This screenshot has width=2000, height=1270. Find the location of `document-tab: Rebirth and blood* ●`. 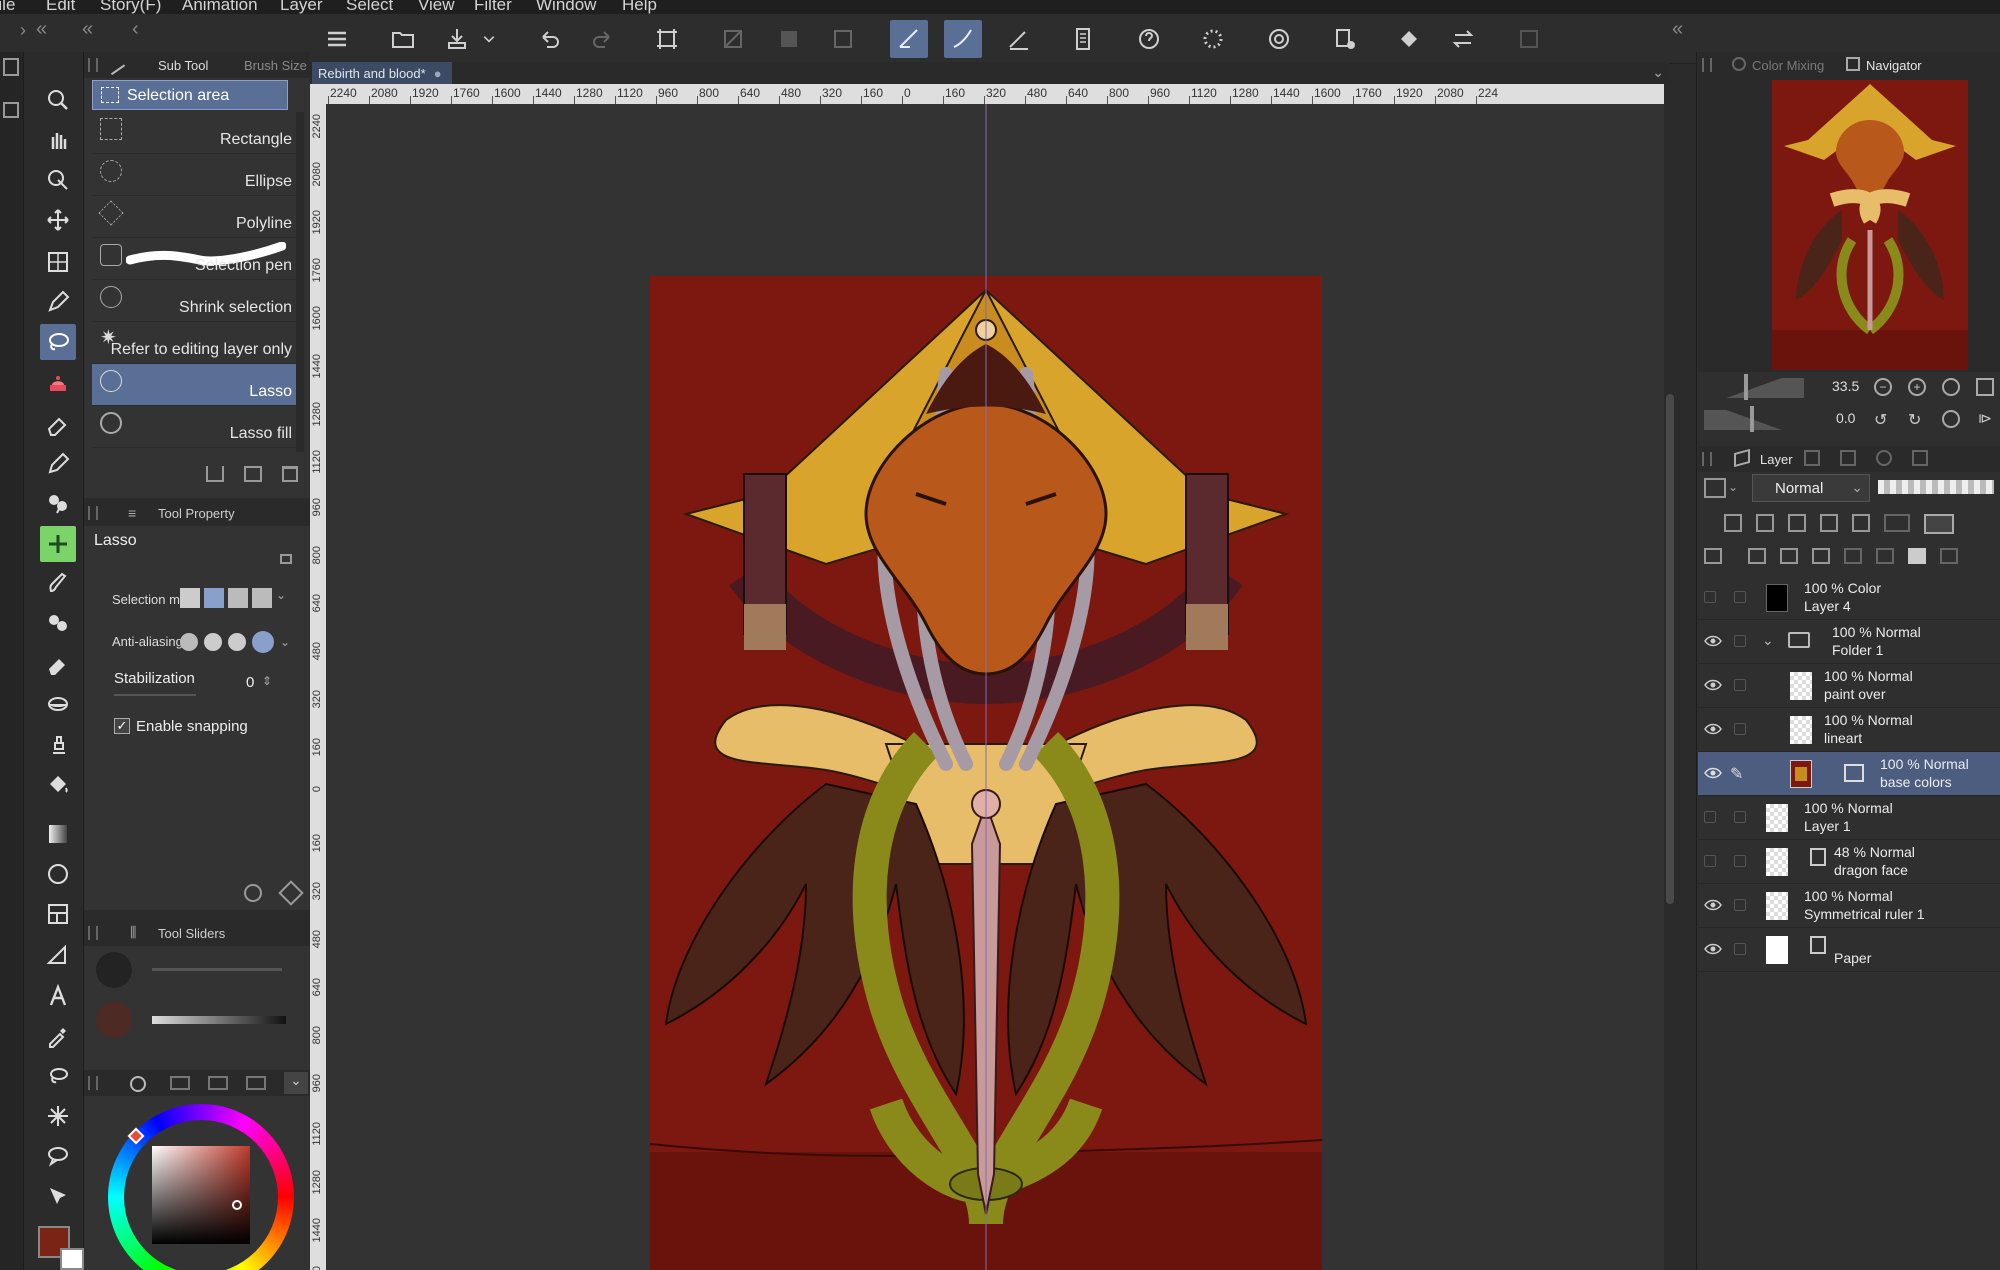

document-tab: Rebirth and blood* ● is located at coordinates (382, 73).